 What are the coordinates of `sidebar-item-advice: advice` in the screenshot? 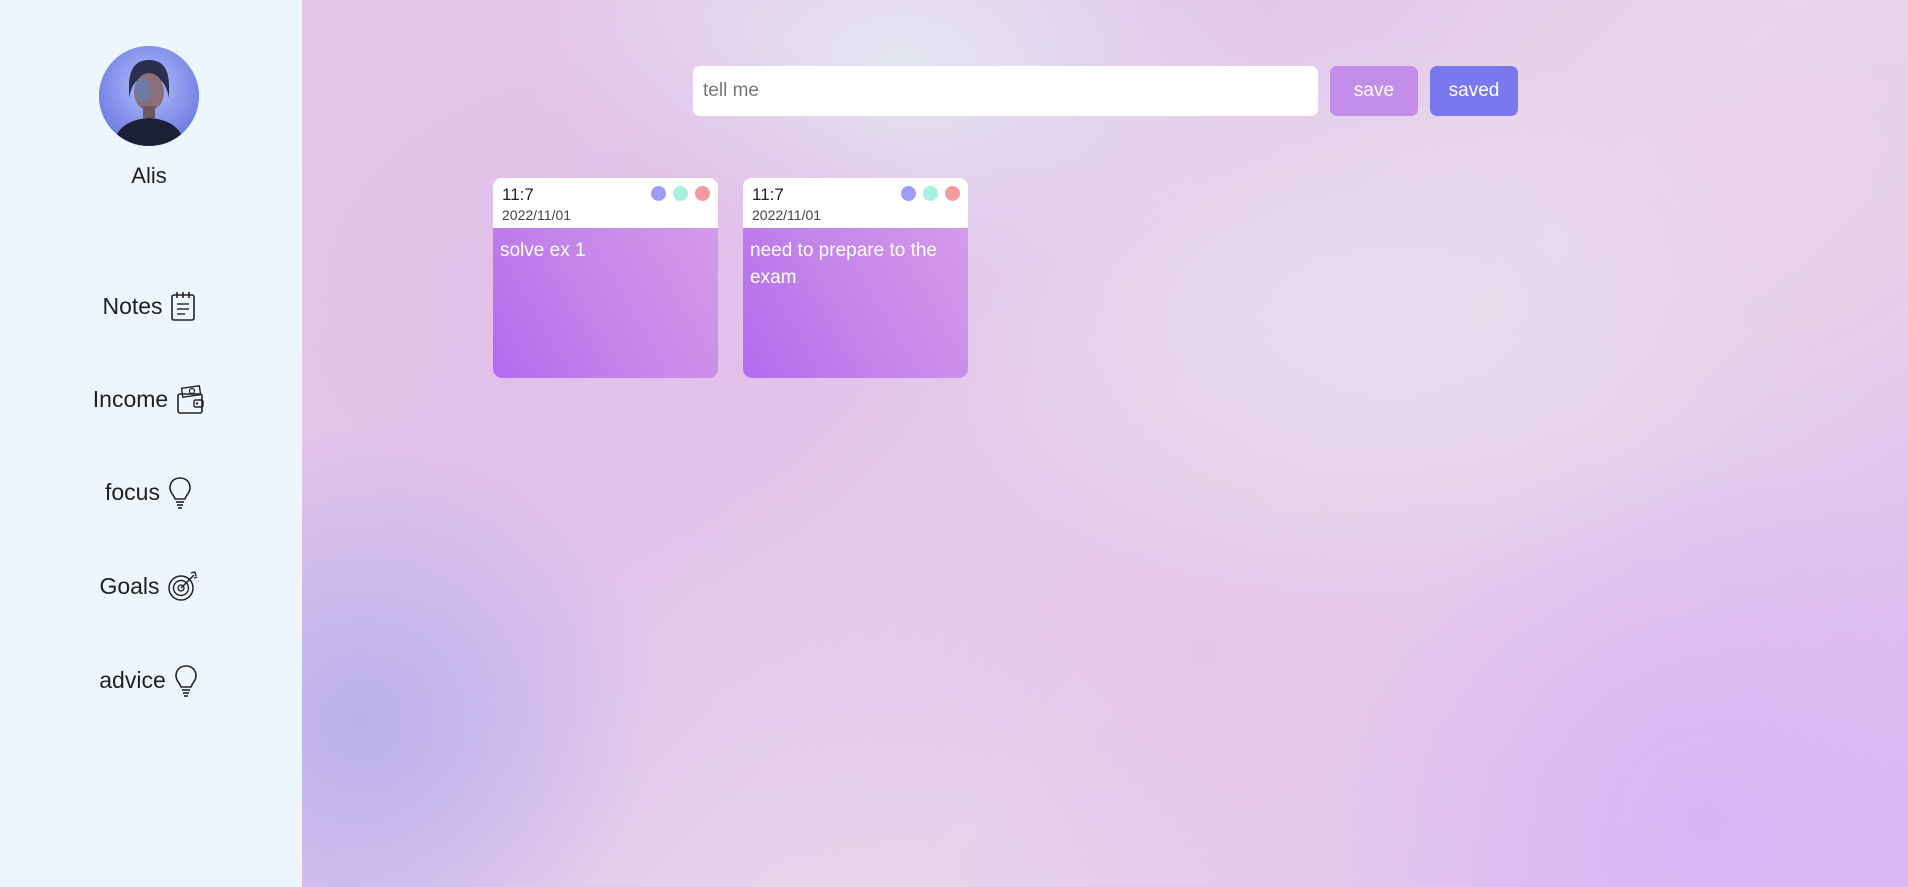 It's located at (149, 680).